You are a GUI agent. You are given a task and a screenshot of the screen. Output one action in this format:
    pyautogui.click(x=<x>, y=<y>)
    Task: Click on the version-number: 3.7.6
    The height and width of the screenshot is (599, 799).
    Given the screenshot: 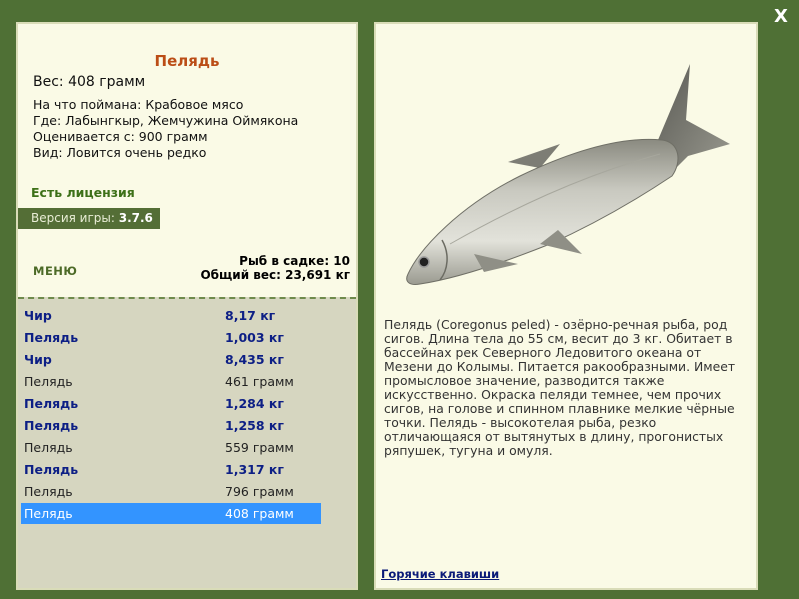 What is the action you would take?
    pyautogui.click(x=135, y=218)
    